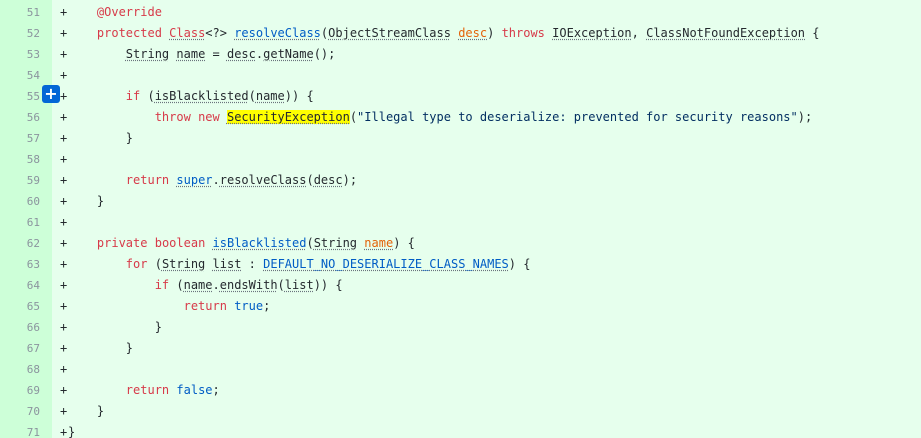 The height and width of the screenshot is (438, 921). What do you see at coordinates (460, 348) in the screenshot?
I see `diff-line: 67 + }` at bounding box center [460, 348].